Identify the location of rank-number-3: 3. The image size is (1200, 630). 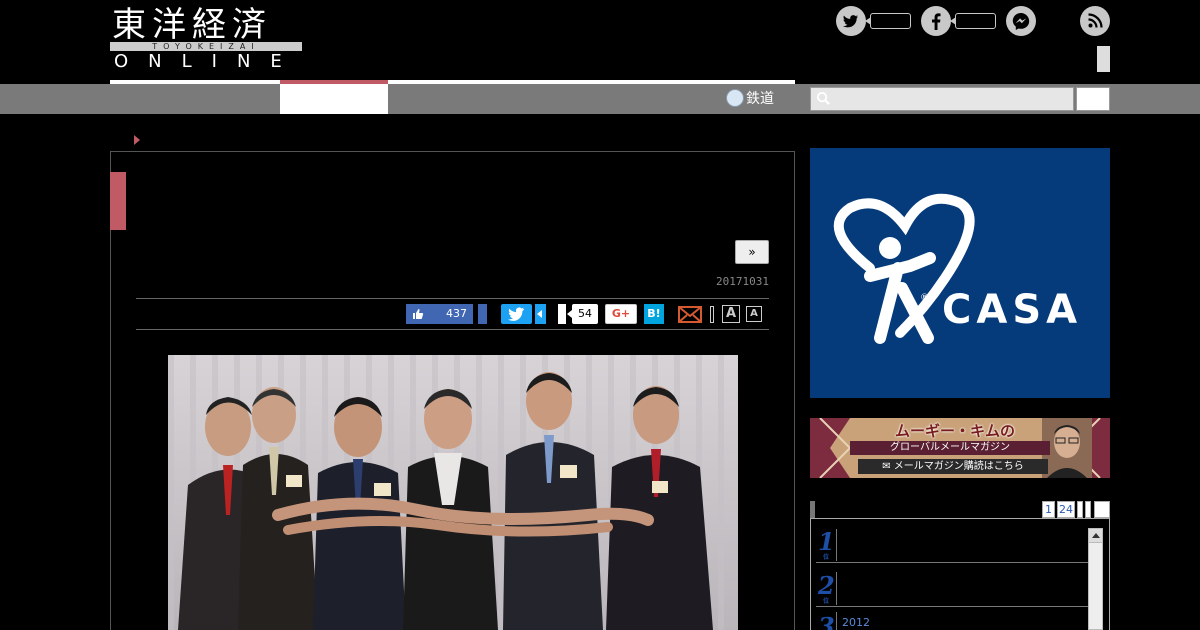
(826, 621).